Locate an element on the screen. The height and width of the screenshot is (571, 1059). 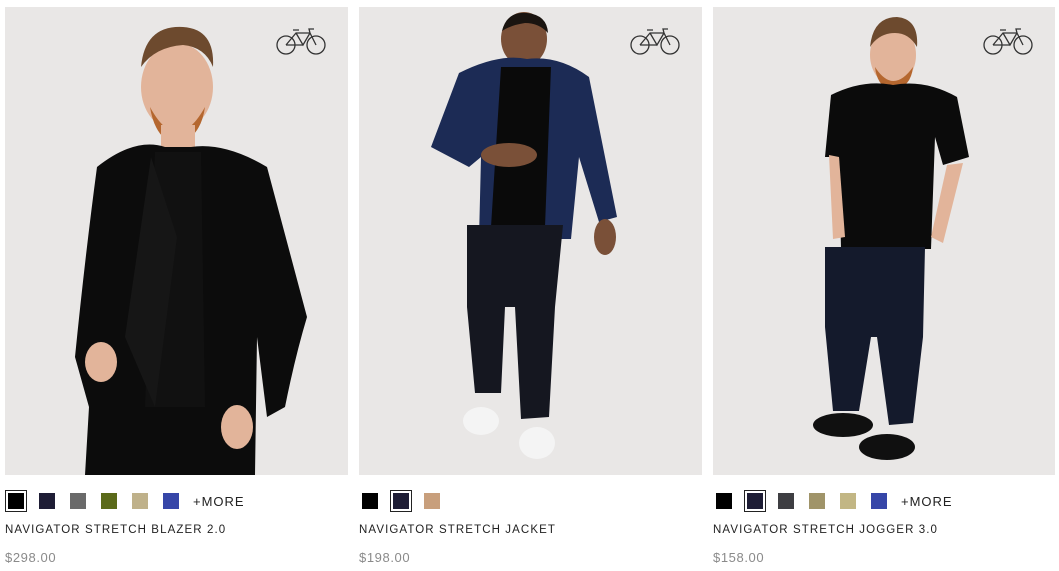
product-price: $298.00 is located at coordinates (31, 557).